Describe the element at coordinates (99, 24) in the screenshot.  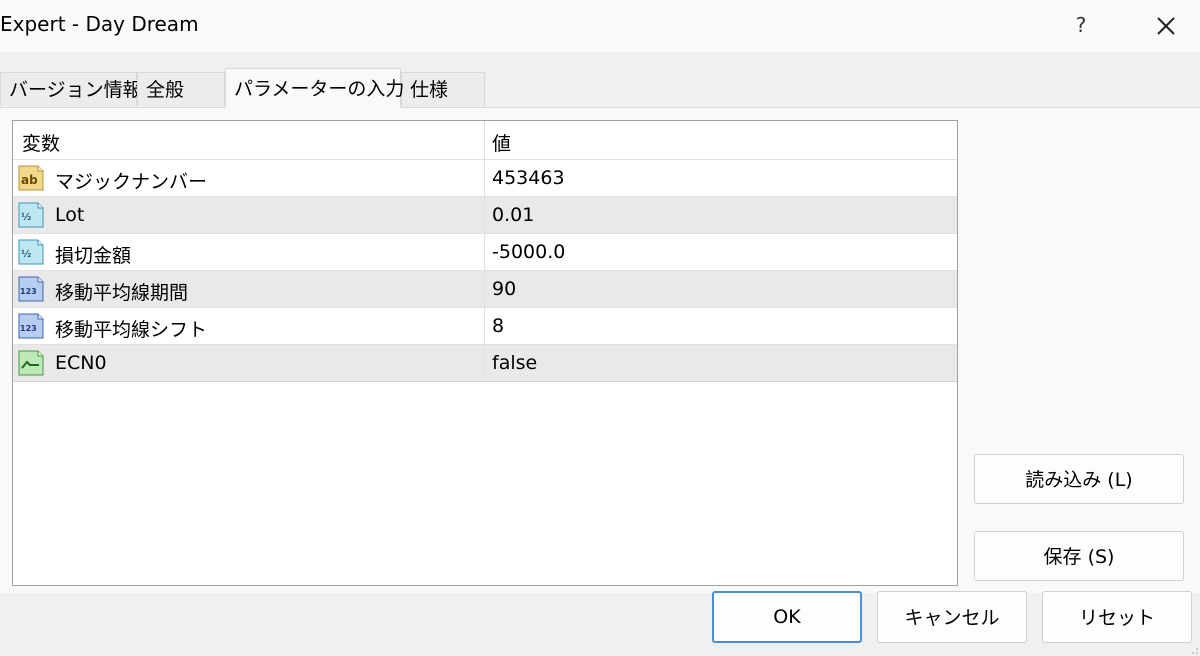
I see `window-title: Expert - Day Dream` at that location.